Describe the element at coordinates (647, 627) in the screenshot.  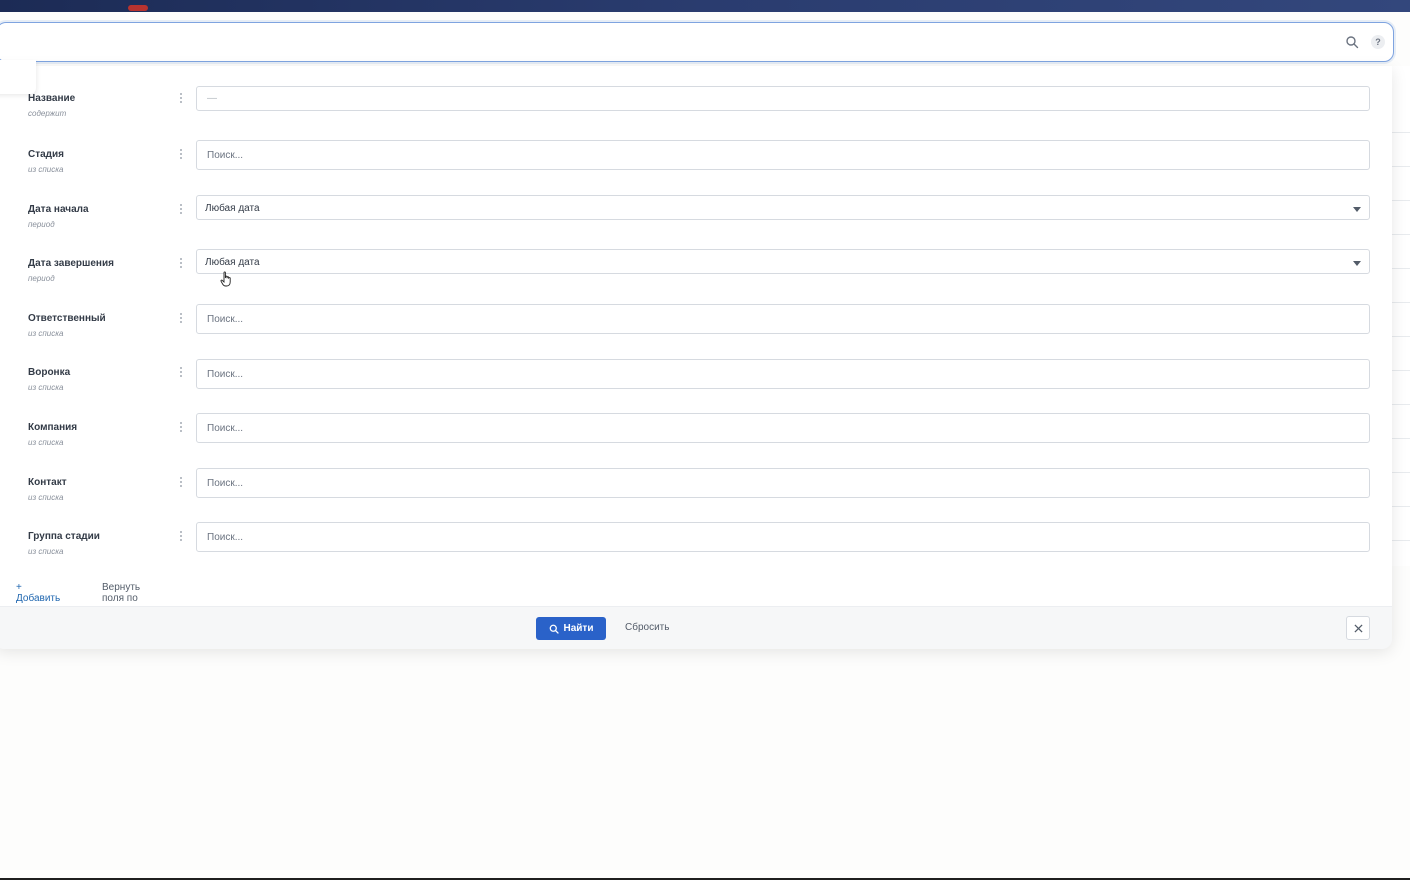
I see `reset-button: Сбросить` at that location.